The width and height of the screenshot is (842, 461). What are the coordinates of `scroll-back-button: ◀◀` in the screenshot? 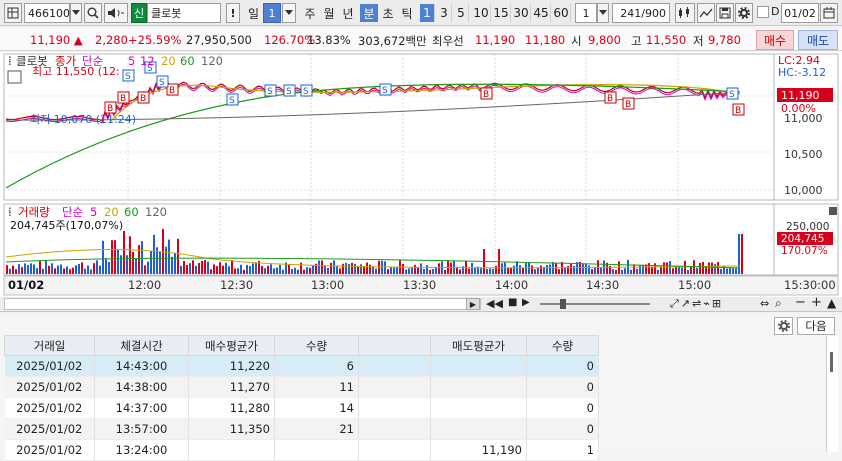 It's located at (494, 303).